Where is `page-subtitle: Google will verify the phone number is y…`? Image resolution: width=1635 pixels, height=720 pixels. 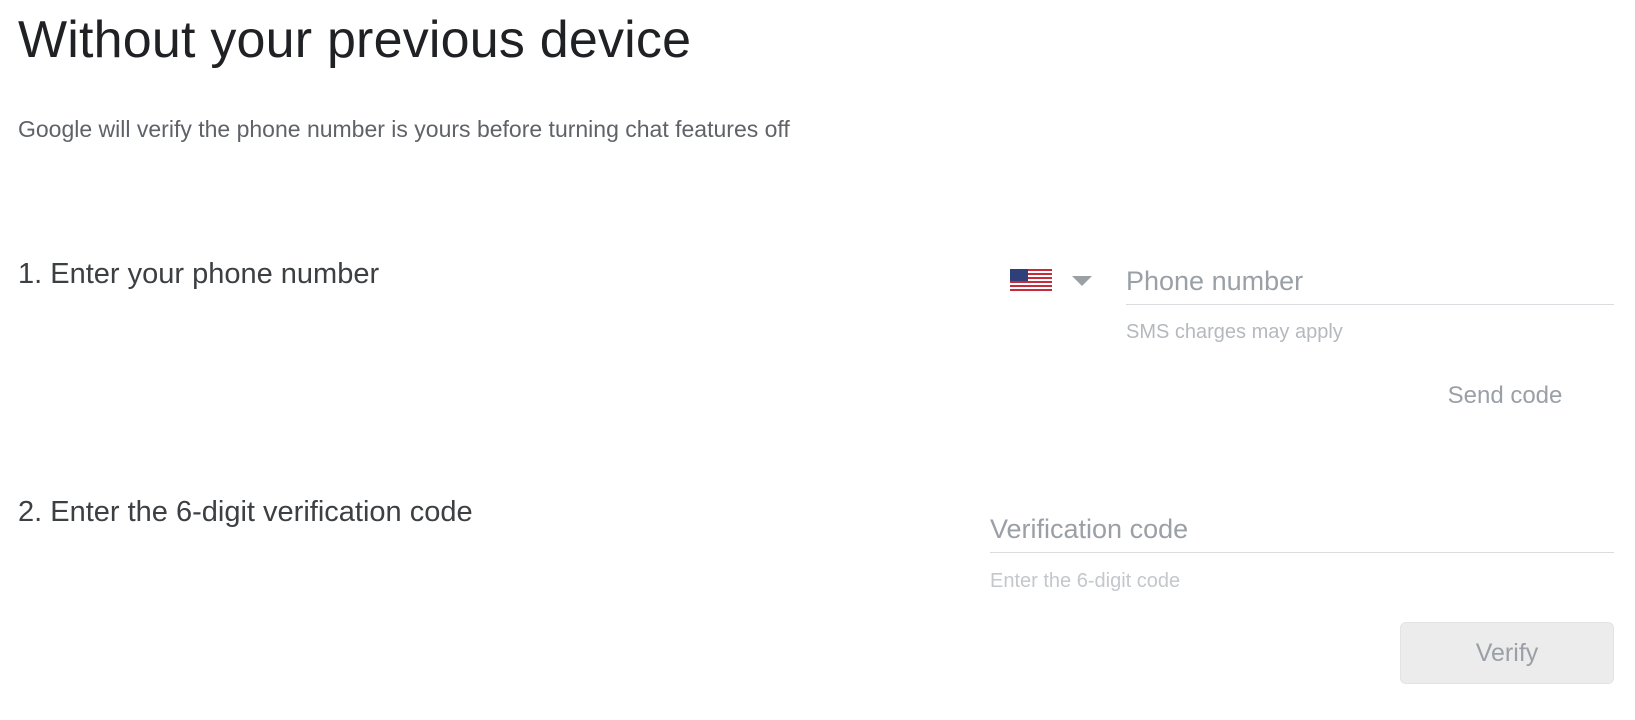 page-subtitle: Google will verify the phone number is y… is located at coordinates (404, 129).